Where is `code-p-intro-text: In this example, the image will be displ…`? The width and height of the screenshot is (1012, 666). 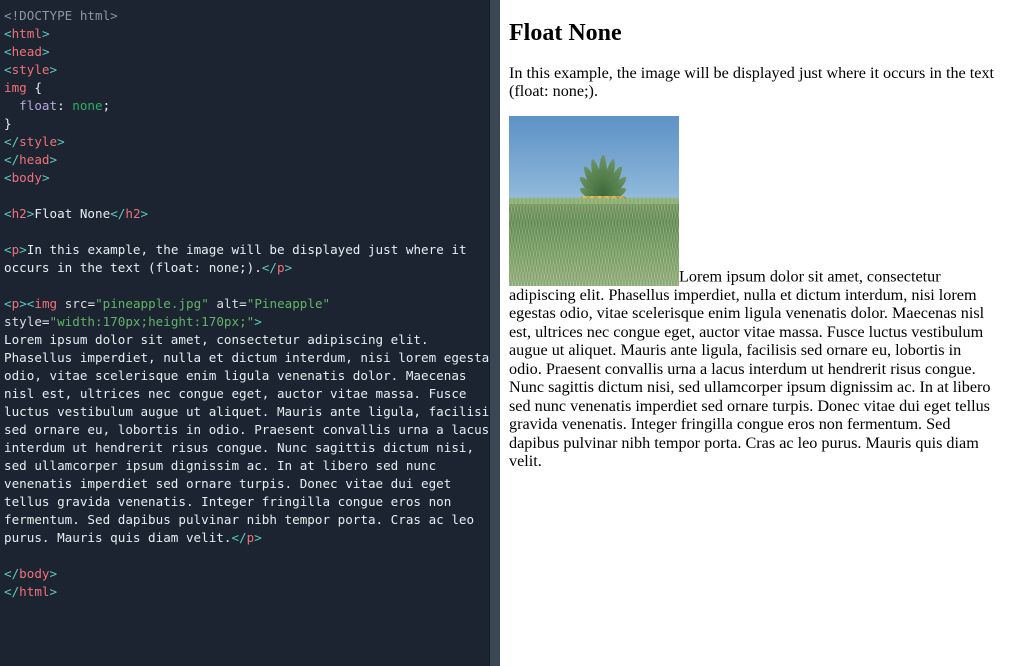 code-p-intro-text: In this example, the image will be displ… is located at coordinates (239, 258).